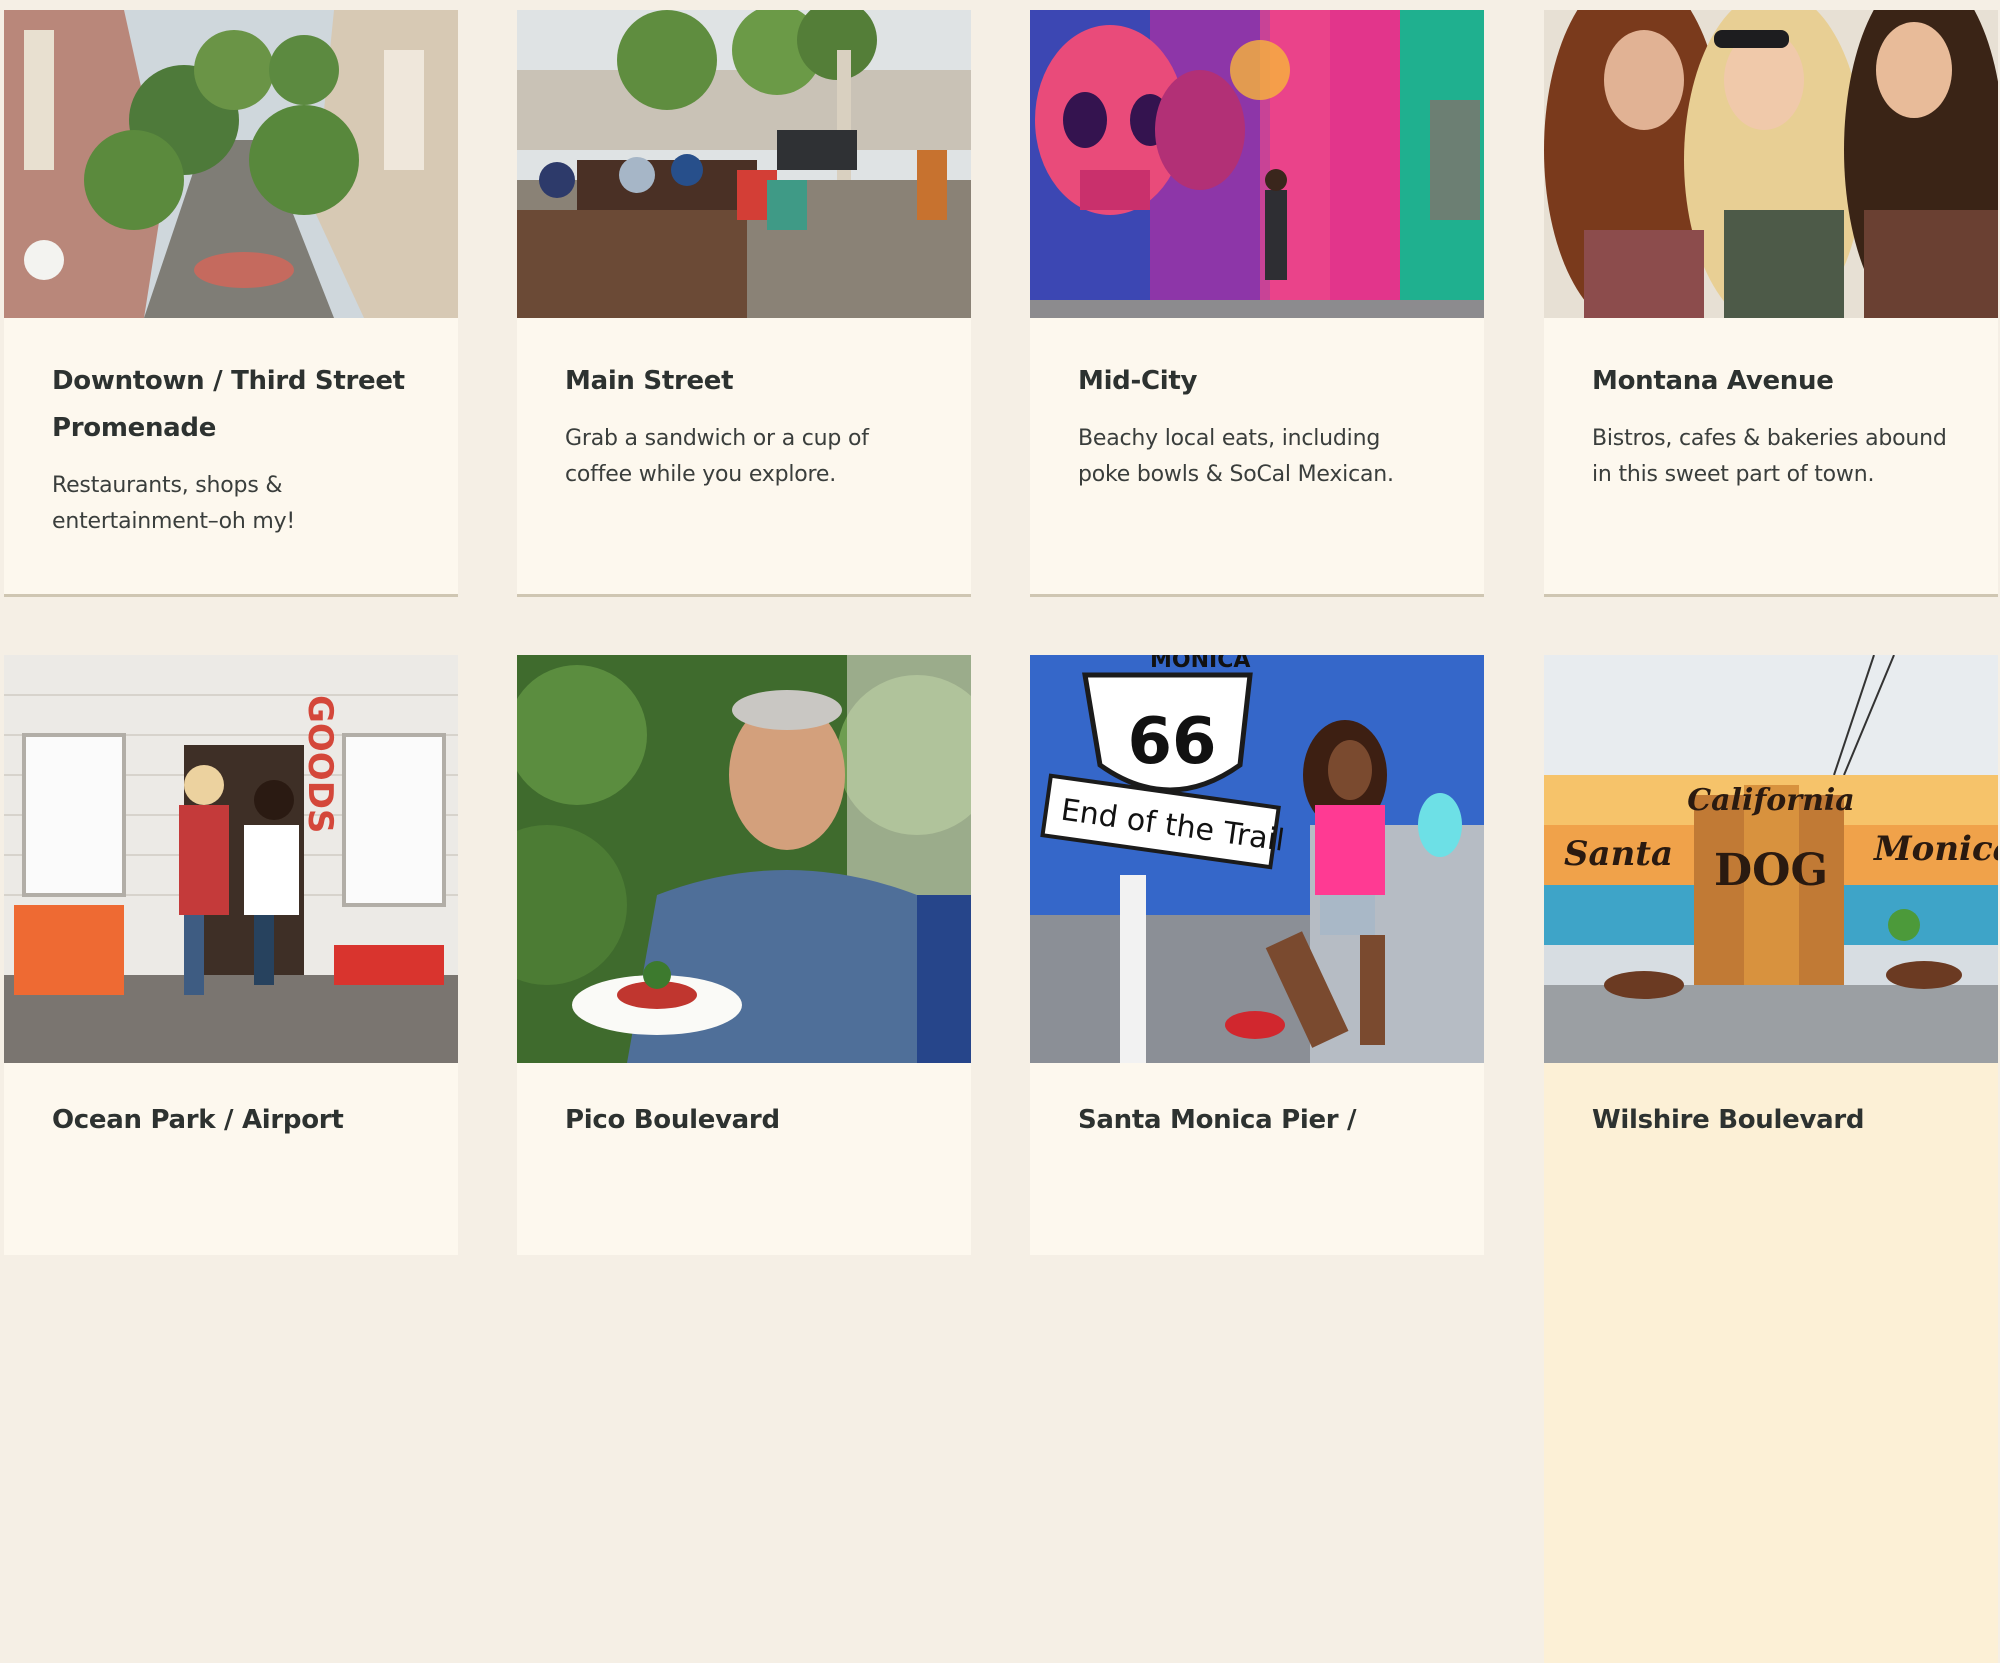  I want to click on card-body: Pico Boulevard, so click(744, 1363).